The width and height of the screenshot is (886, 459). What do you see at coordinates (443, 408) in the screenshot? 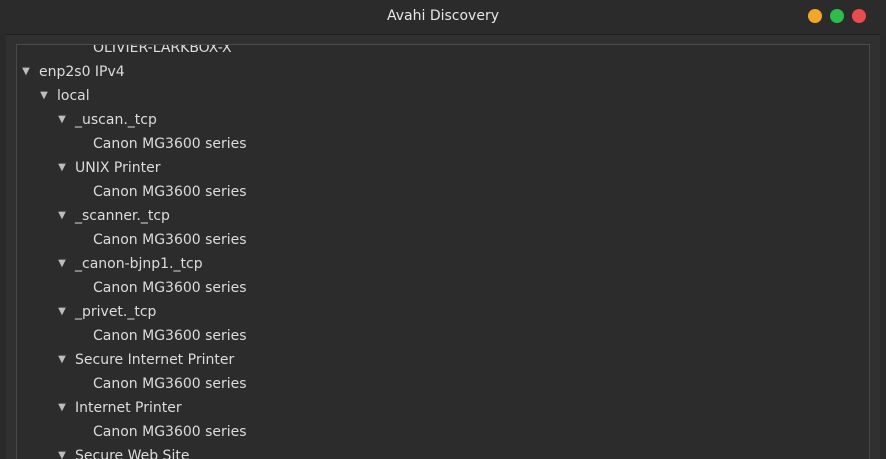
I see `tree-group-row: ▼ Internet Printer` at bounding box center [443, 408].